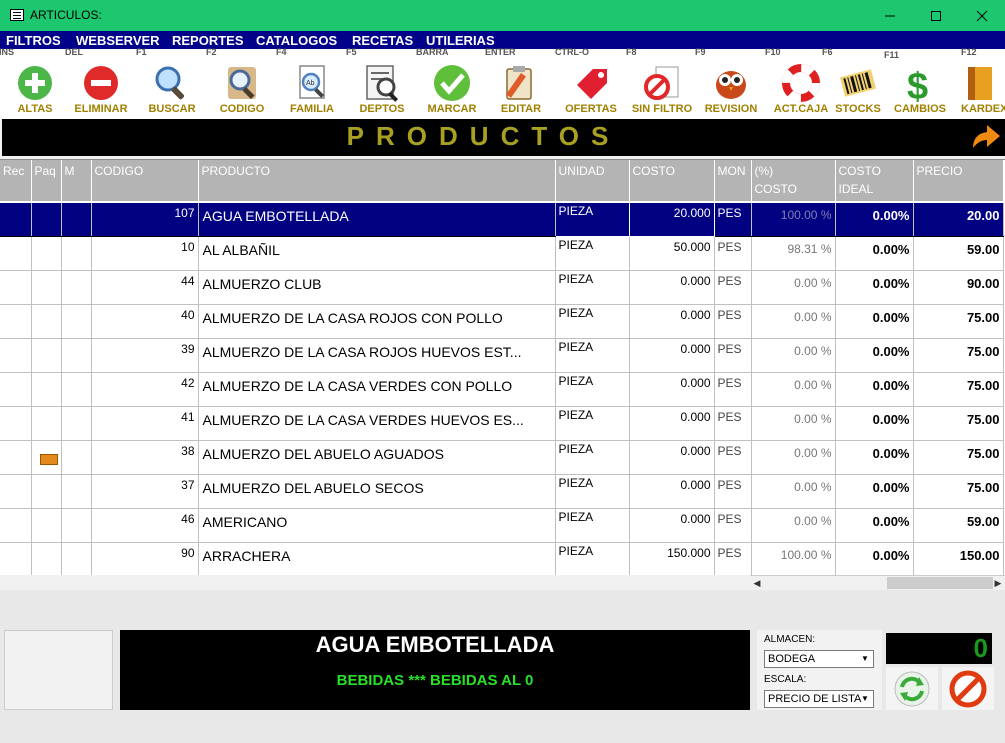  I want to click on escala-select: PRECIO DE LISTA ▼, so click(819, 699).